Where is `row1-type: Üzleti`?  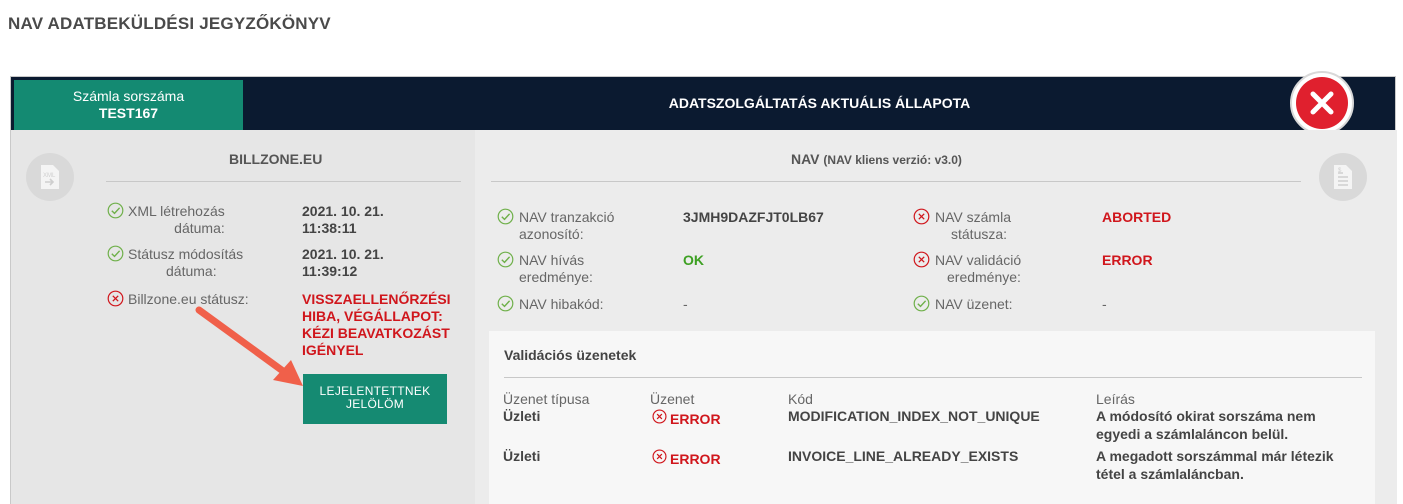
row1-type: Üzleti is located at coordinates (522, 416).